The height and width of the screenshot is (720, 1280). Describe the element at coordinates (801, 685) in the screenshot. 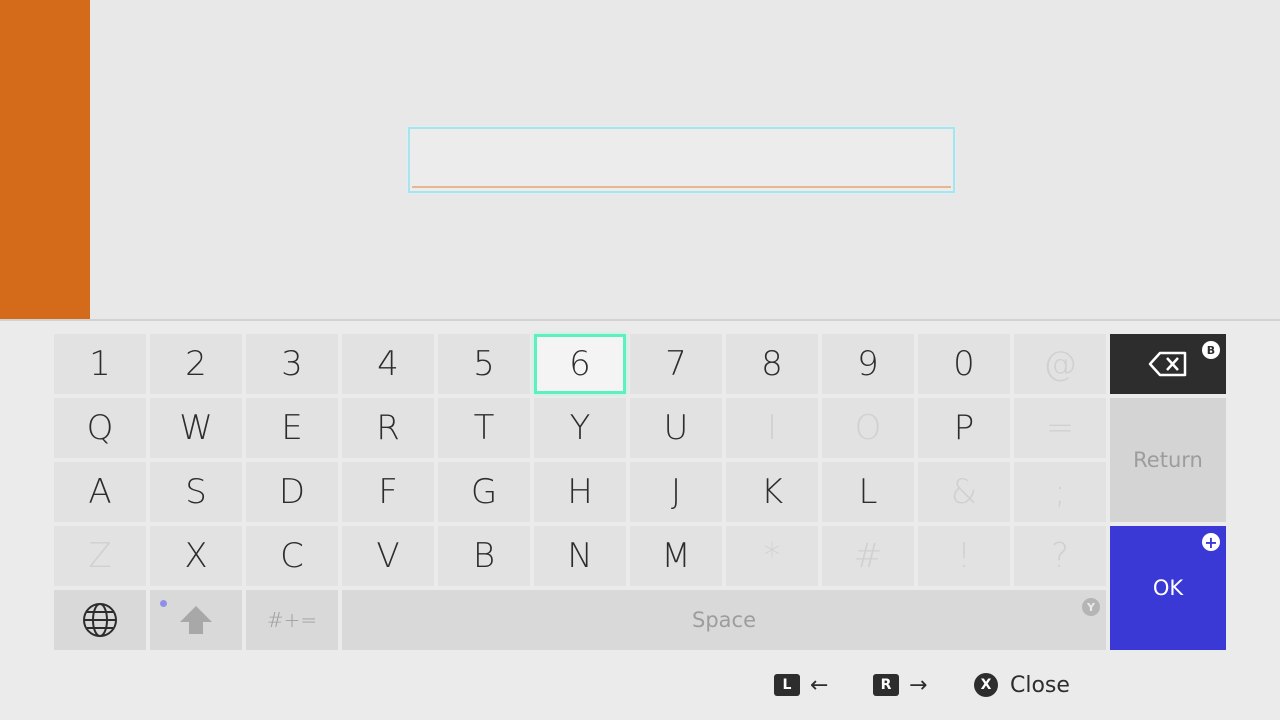

I see `cursor-left-hint: L ←` at that location.